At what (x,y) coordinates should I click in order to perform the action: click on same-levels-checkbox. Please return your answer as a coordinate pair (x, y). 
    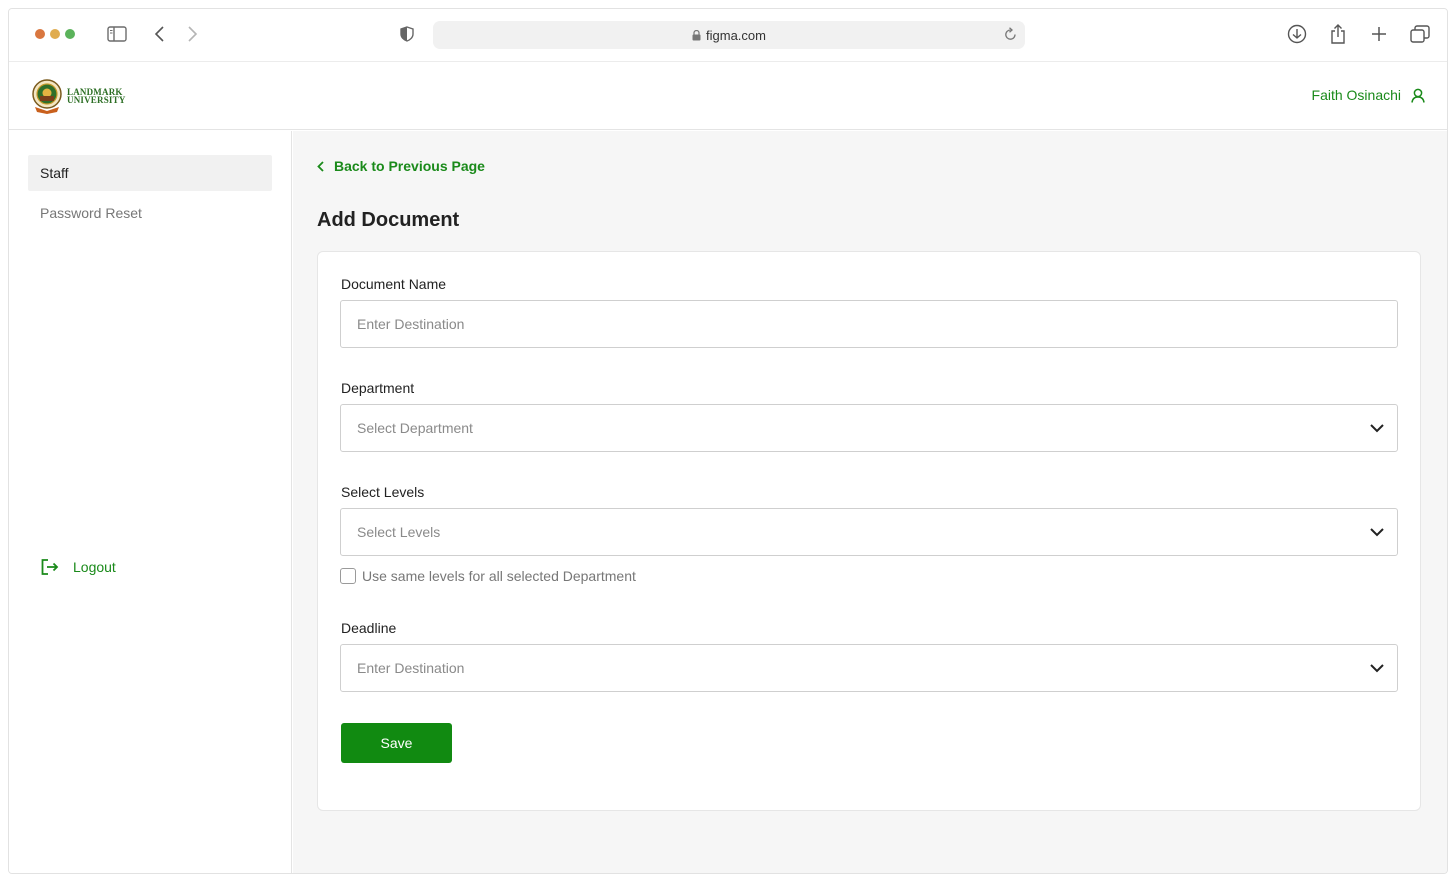
    Looking at the image, I should click on (348, 576).